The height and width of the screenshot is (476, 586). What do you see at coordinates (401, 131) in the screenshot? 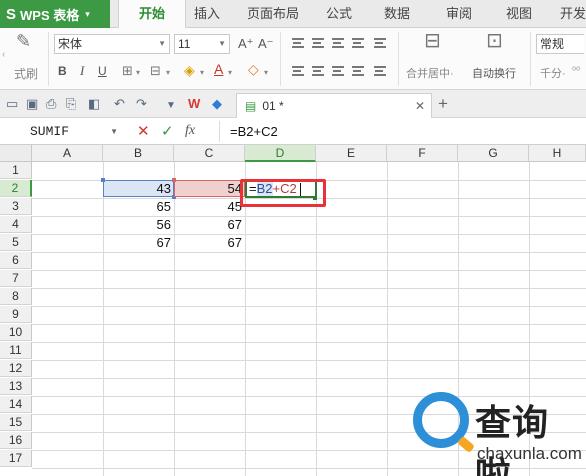
I see `formula-input: =B2+C2` at bounding box center [401, 131].